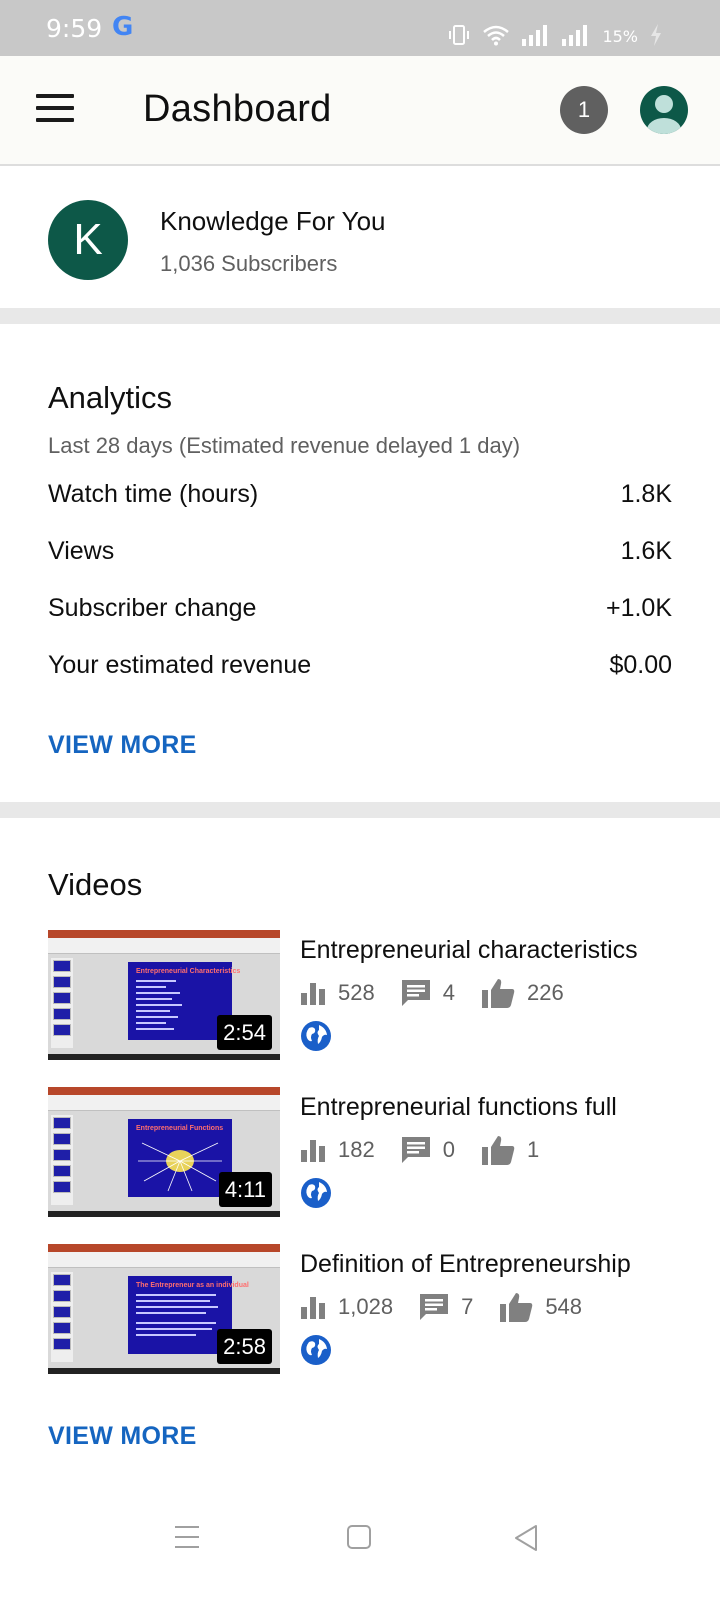 This screenshot has height=1600, width=720. What do you see at coordinates (533, 1149) in the screenshot?
I see `like-count: 1` at bounding box center [533, 1149].